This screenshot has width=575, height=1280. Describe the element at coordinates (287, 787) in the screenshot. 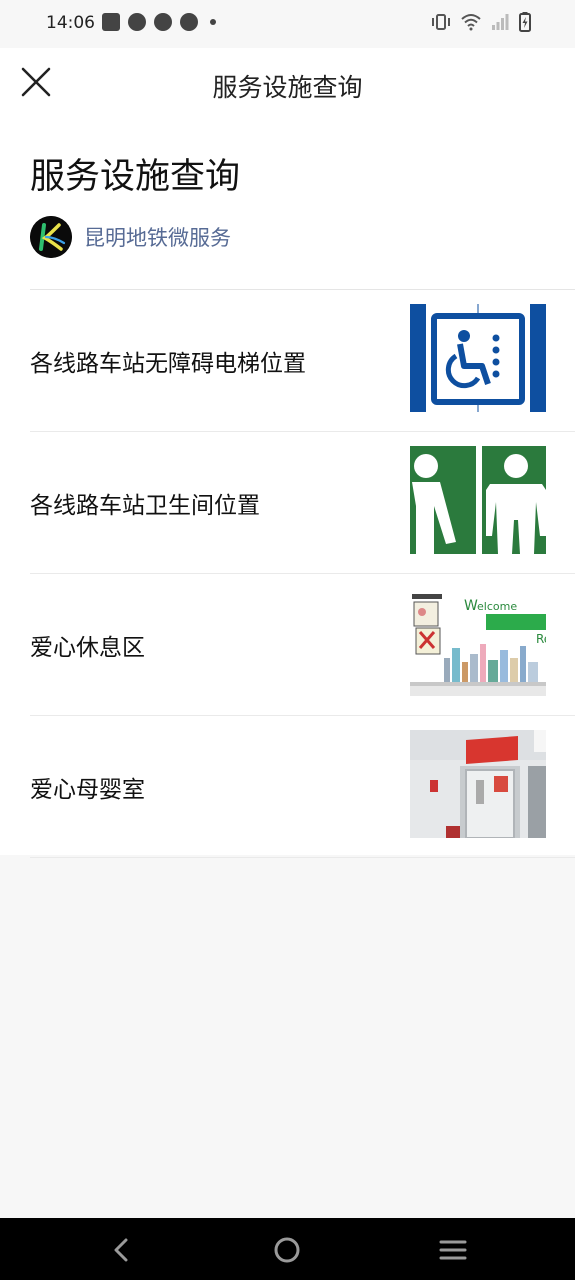

I see `list-item-nursing-room: 爱心母婴室` at that location.